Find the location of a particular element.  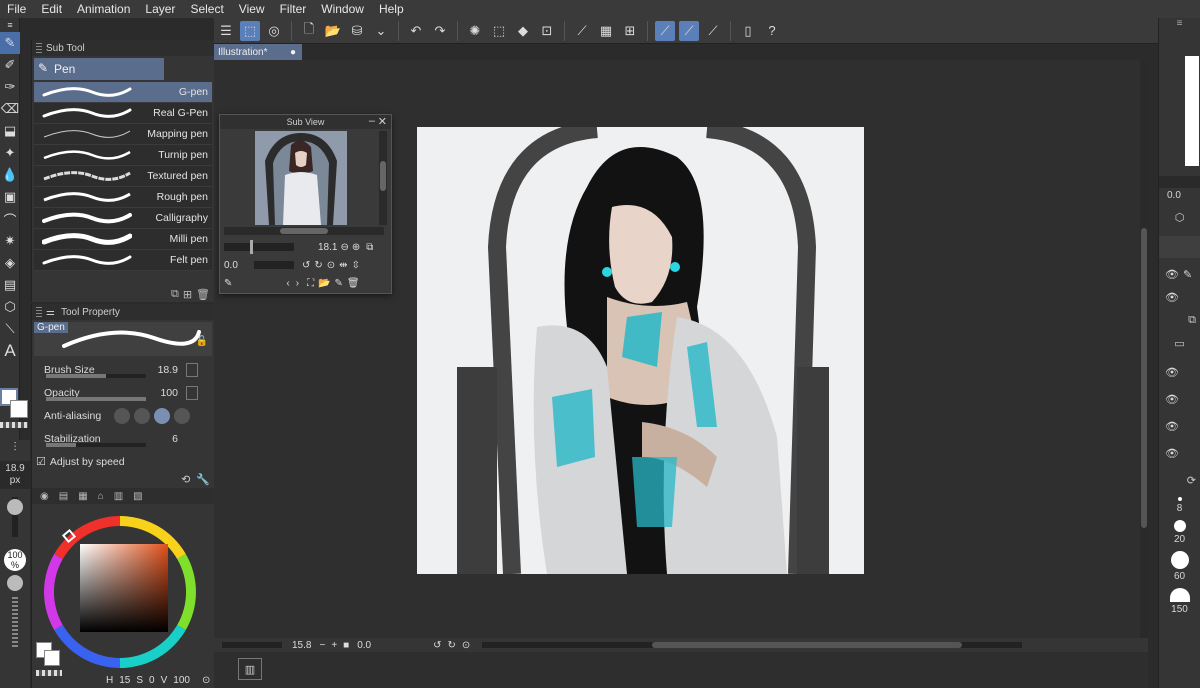

stabilization-value: 6 is located at coordinates (175, 439).